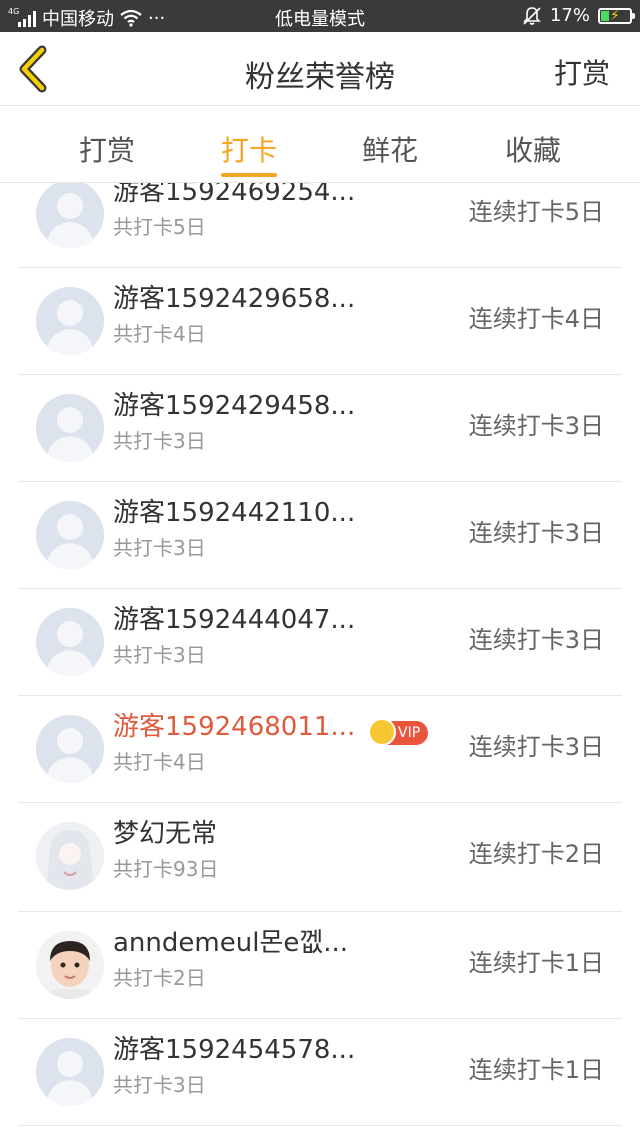 The height and width of the screenshot is (1138, 640). Describe the element at coordinates (390, 149) in the screenshot. I see `tab-flowers: 鲜花` at that location.